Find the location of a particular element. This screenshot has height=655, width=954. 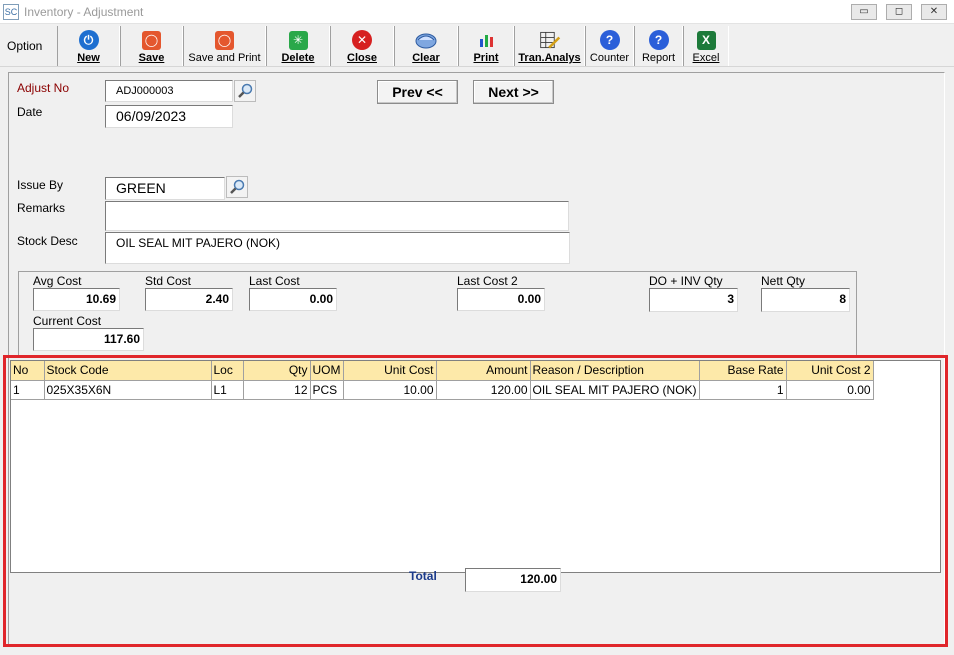

col-header-uom: UOM is located at coordinates (327, 371).